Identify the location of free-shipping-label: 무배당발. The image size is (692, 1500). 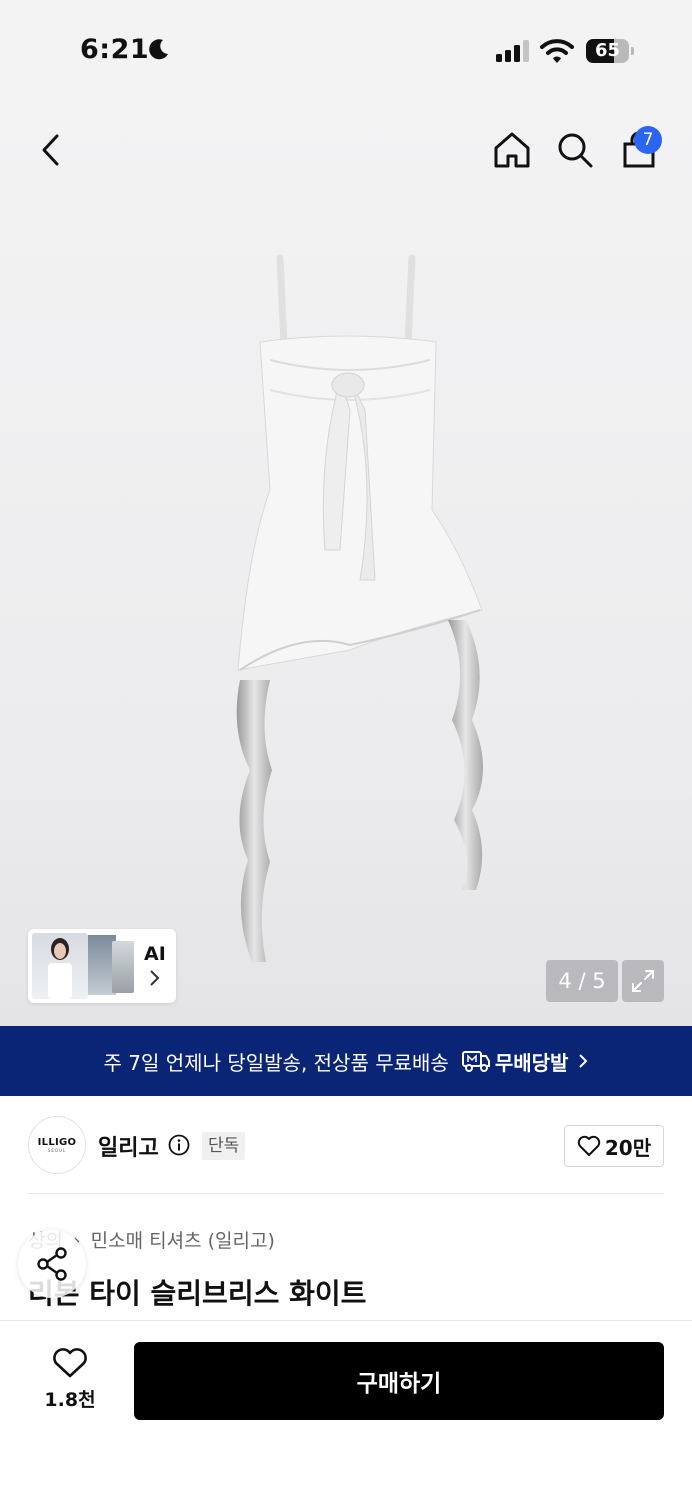
(531, 1062).